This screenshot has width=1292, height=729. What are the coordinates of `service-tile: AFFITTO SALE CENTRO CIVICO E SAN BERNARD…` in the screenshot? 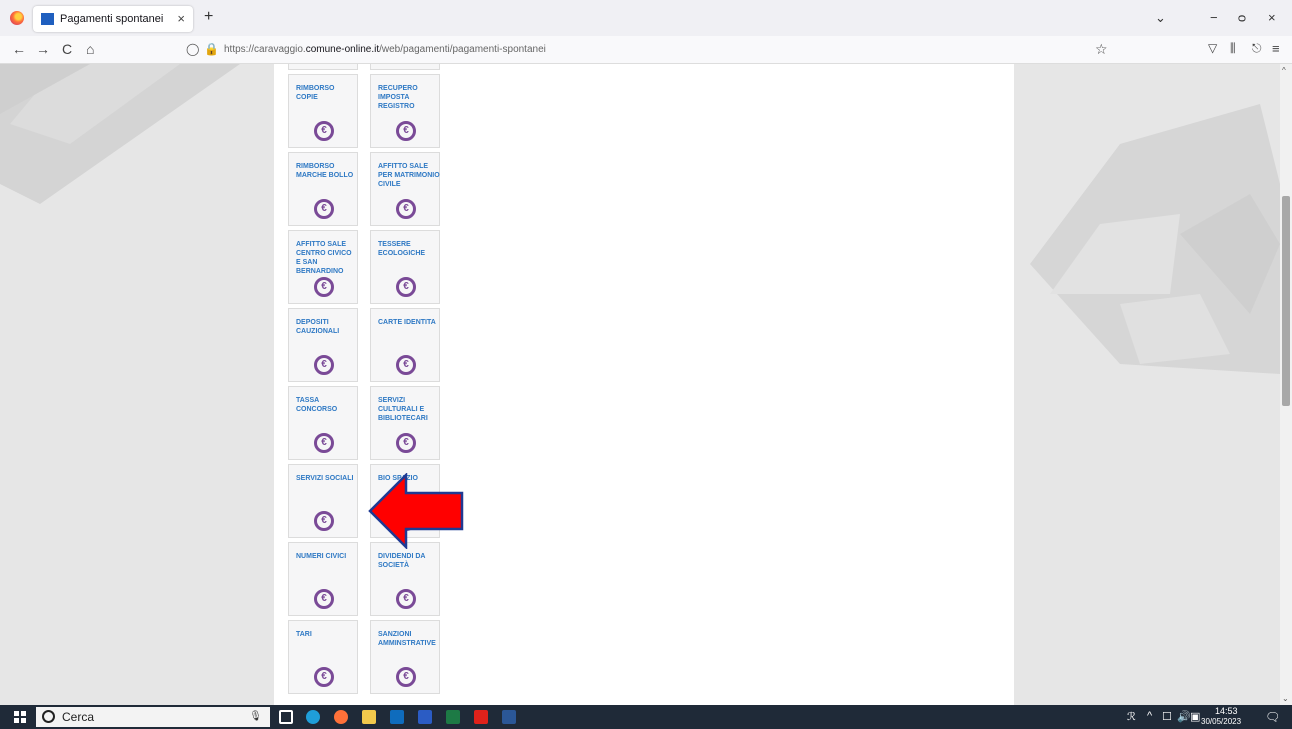 It's located at (323, 267).